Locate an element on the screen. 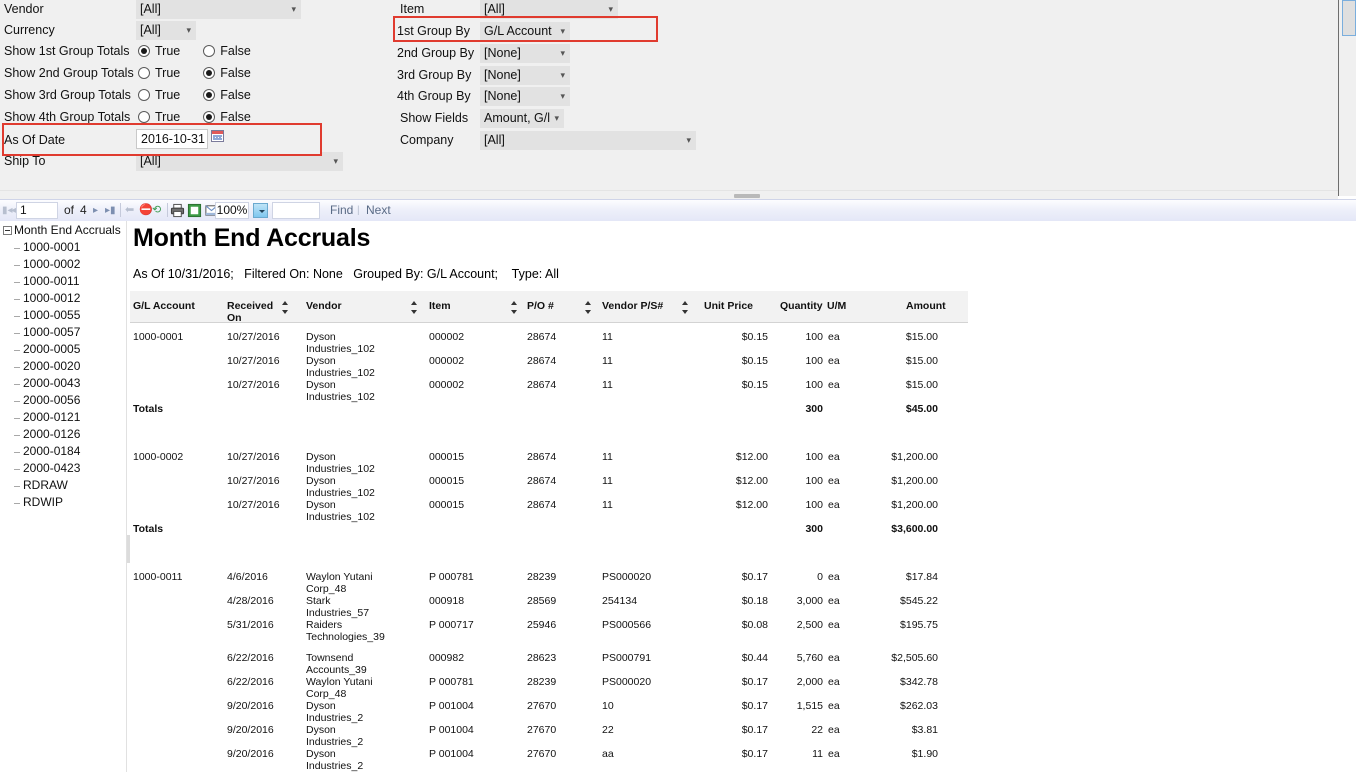  zoom-level-input: 100% is located at coordinates (232, 210).